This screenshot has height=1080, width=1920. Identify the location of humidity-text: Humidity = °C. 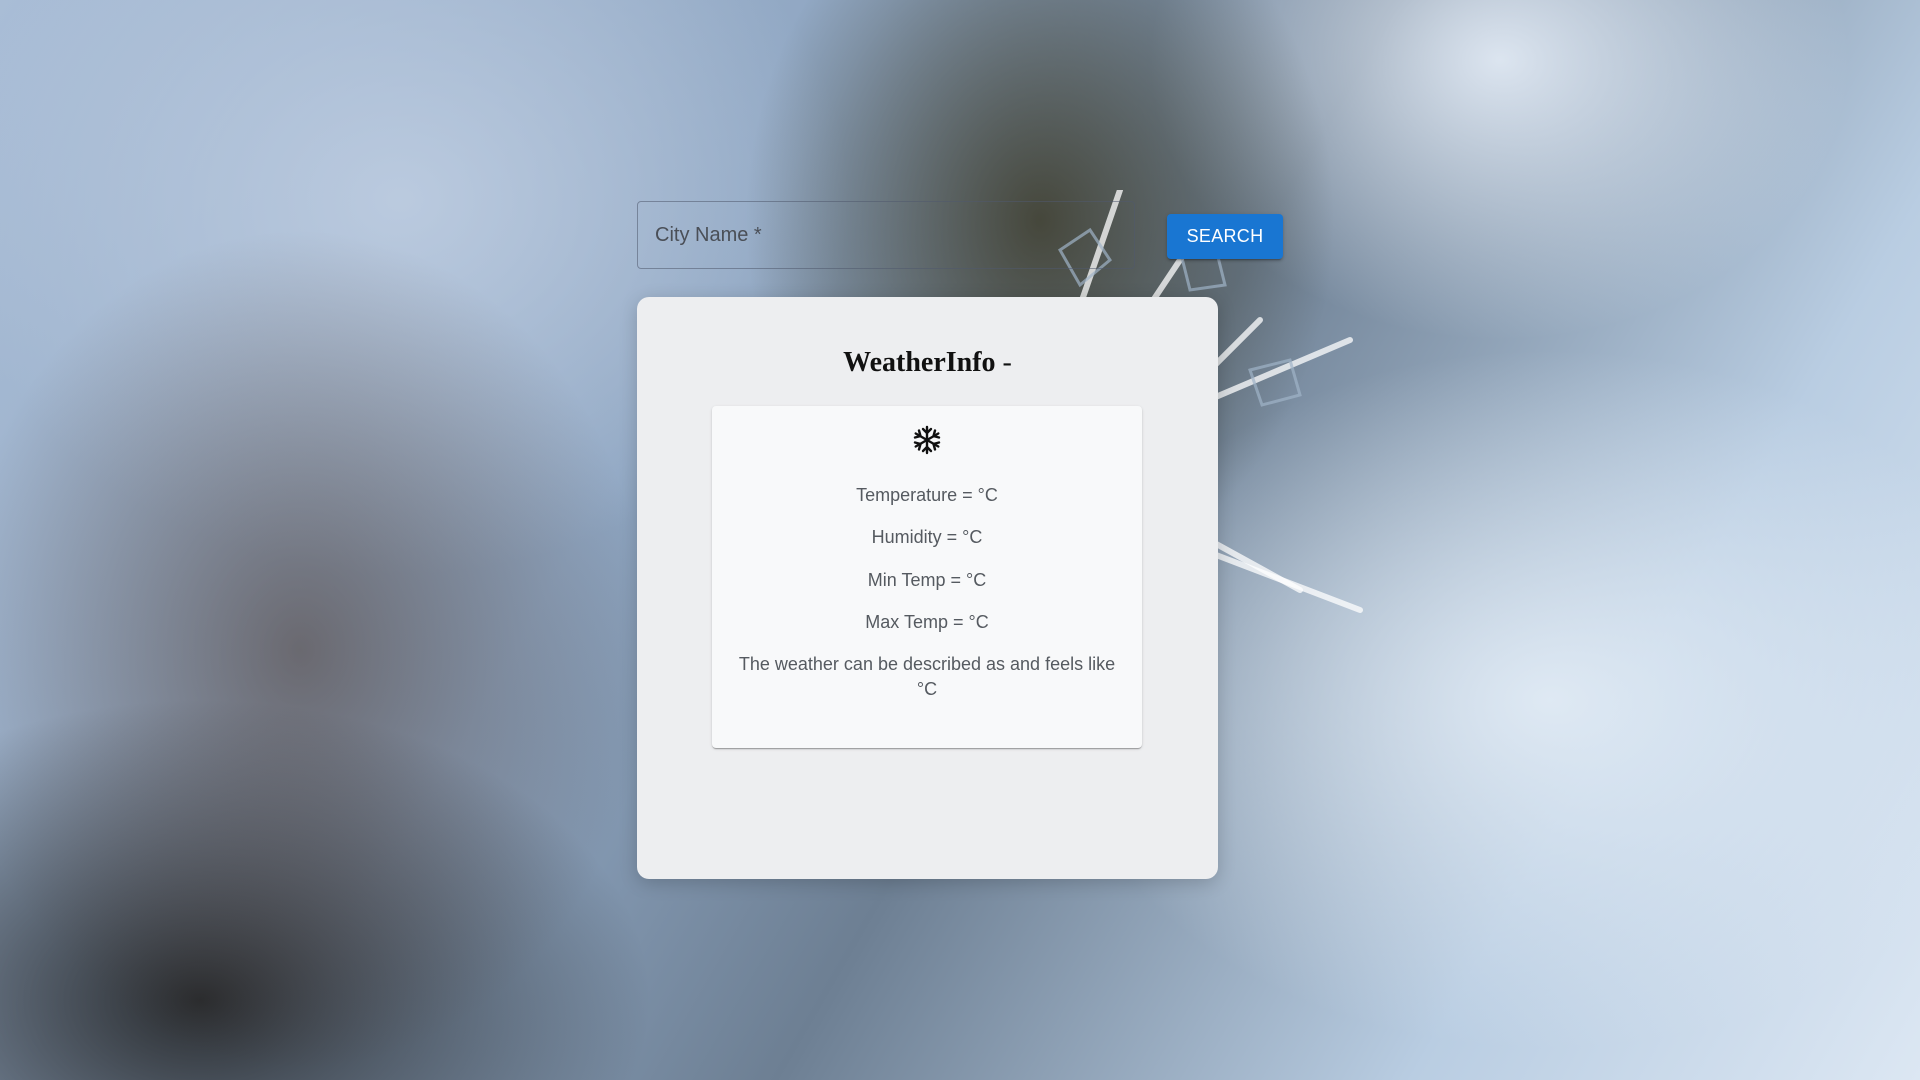
(927, 537).